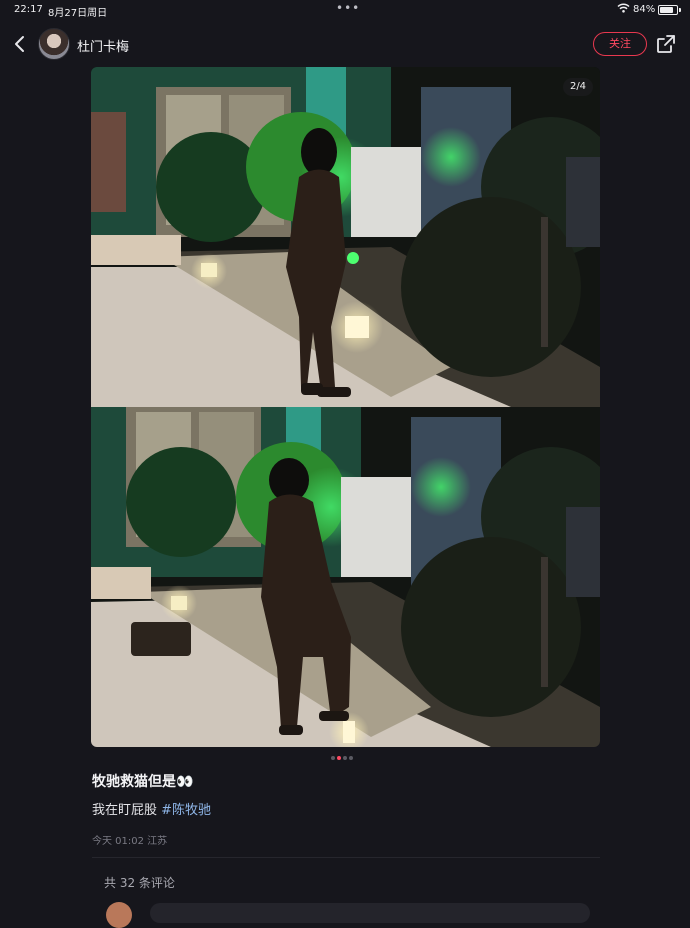 This screenshot has height=928, width=690. I want to click on carousel-dots, so click(346, 758).